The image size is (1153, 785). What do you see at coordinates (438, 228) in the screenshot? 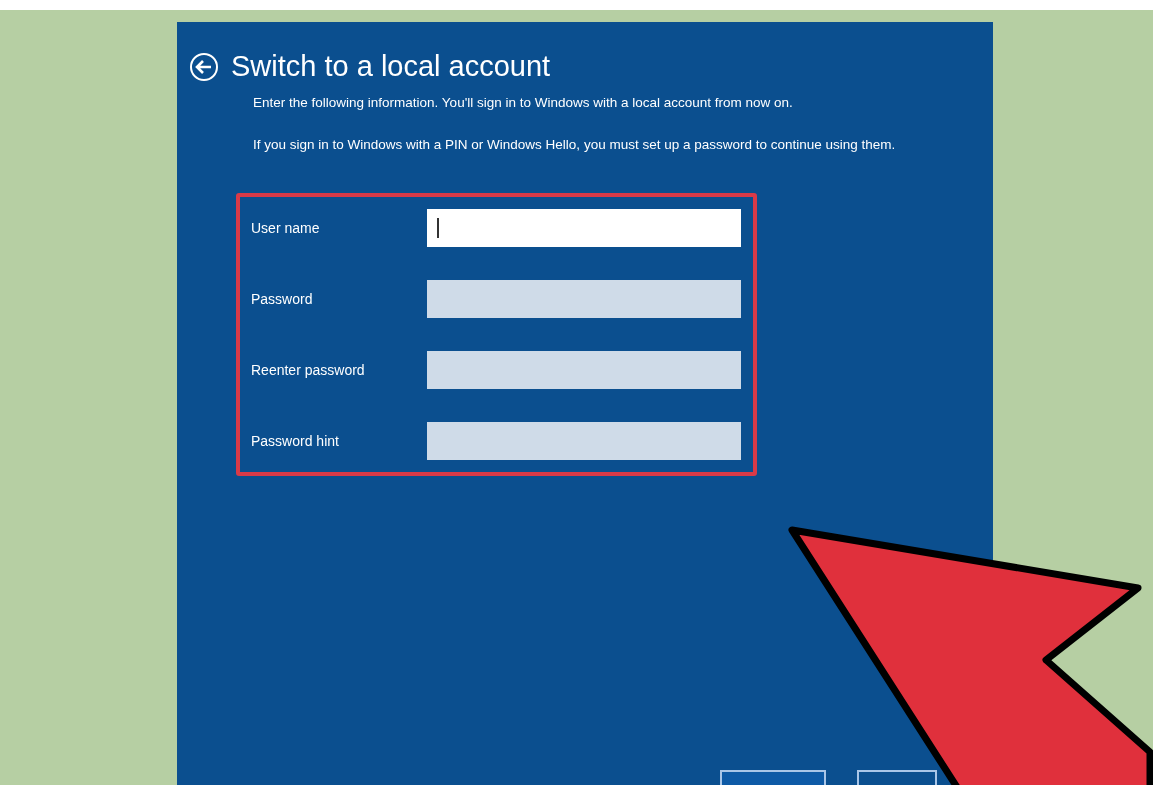
I see `text-cursor` at bounding box center [438, 228].